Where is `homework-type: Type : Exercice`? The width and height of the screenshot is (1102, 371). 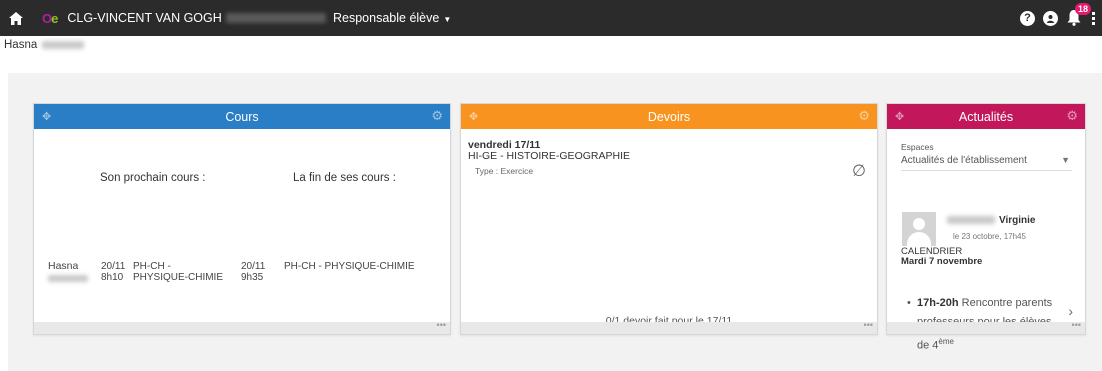
homework-type: Type : Exercice is located at coordinates (504, 171).